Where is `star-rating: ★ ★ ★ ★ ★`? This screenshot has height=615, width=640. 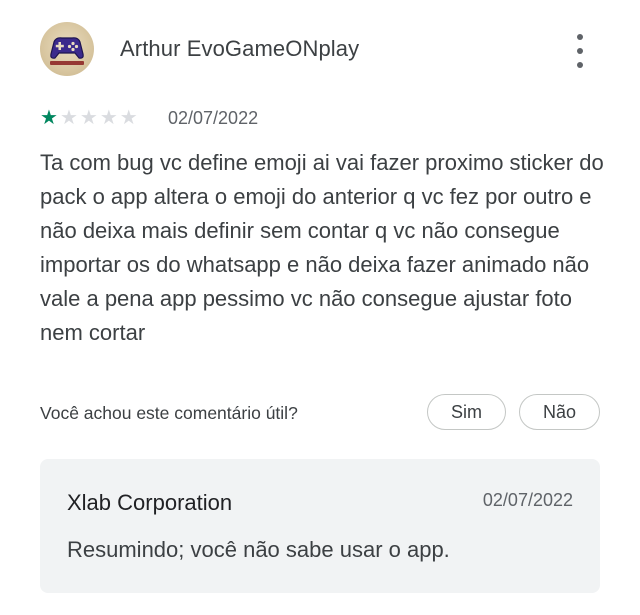
star-rating: ★ ★ ★ ★ ★ is located at coordinates (89, 118).